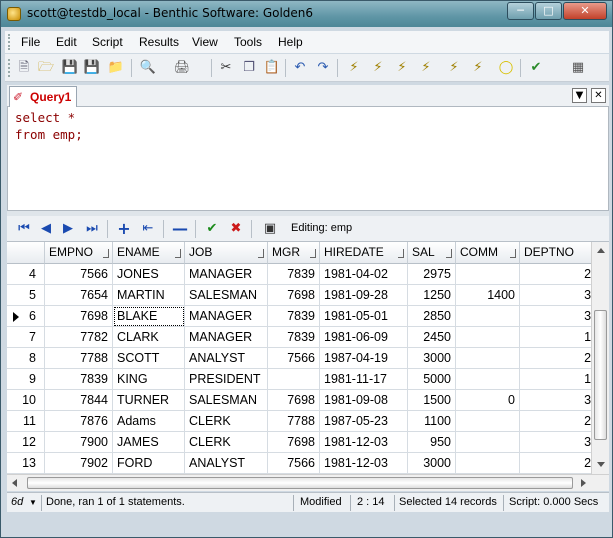 The height and width of the screenshot is (538, 613). Describe the element at coordinates (488, 400) in the screenshot. I see `cell-comm: 0` at that location.